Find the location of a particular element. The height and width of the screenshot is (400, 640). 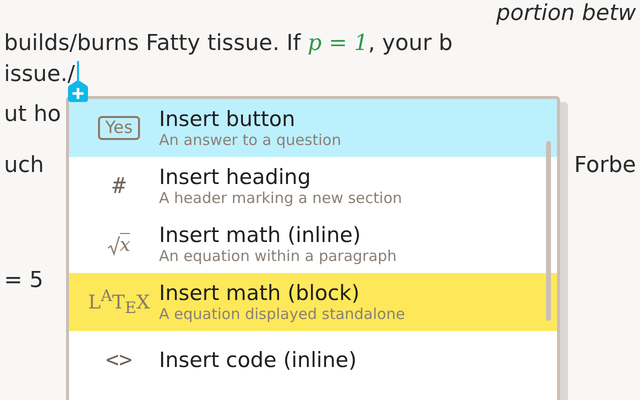

symbol-icon: <> is located at coordinates (119, 360).